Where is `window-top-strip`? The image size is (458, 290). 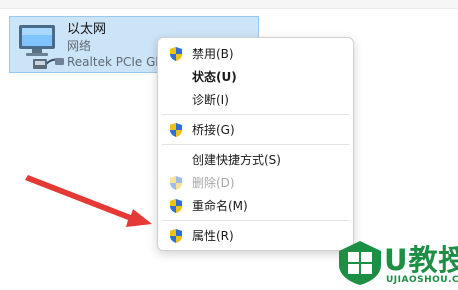
window-top-strip is located at coordinates (229, 4).